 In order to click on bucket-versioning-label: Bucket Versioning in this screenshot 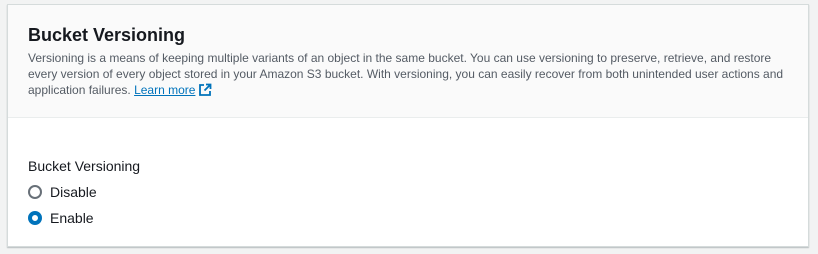, I will do `click(84, 166)`.